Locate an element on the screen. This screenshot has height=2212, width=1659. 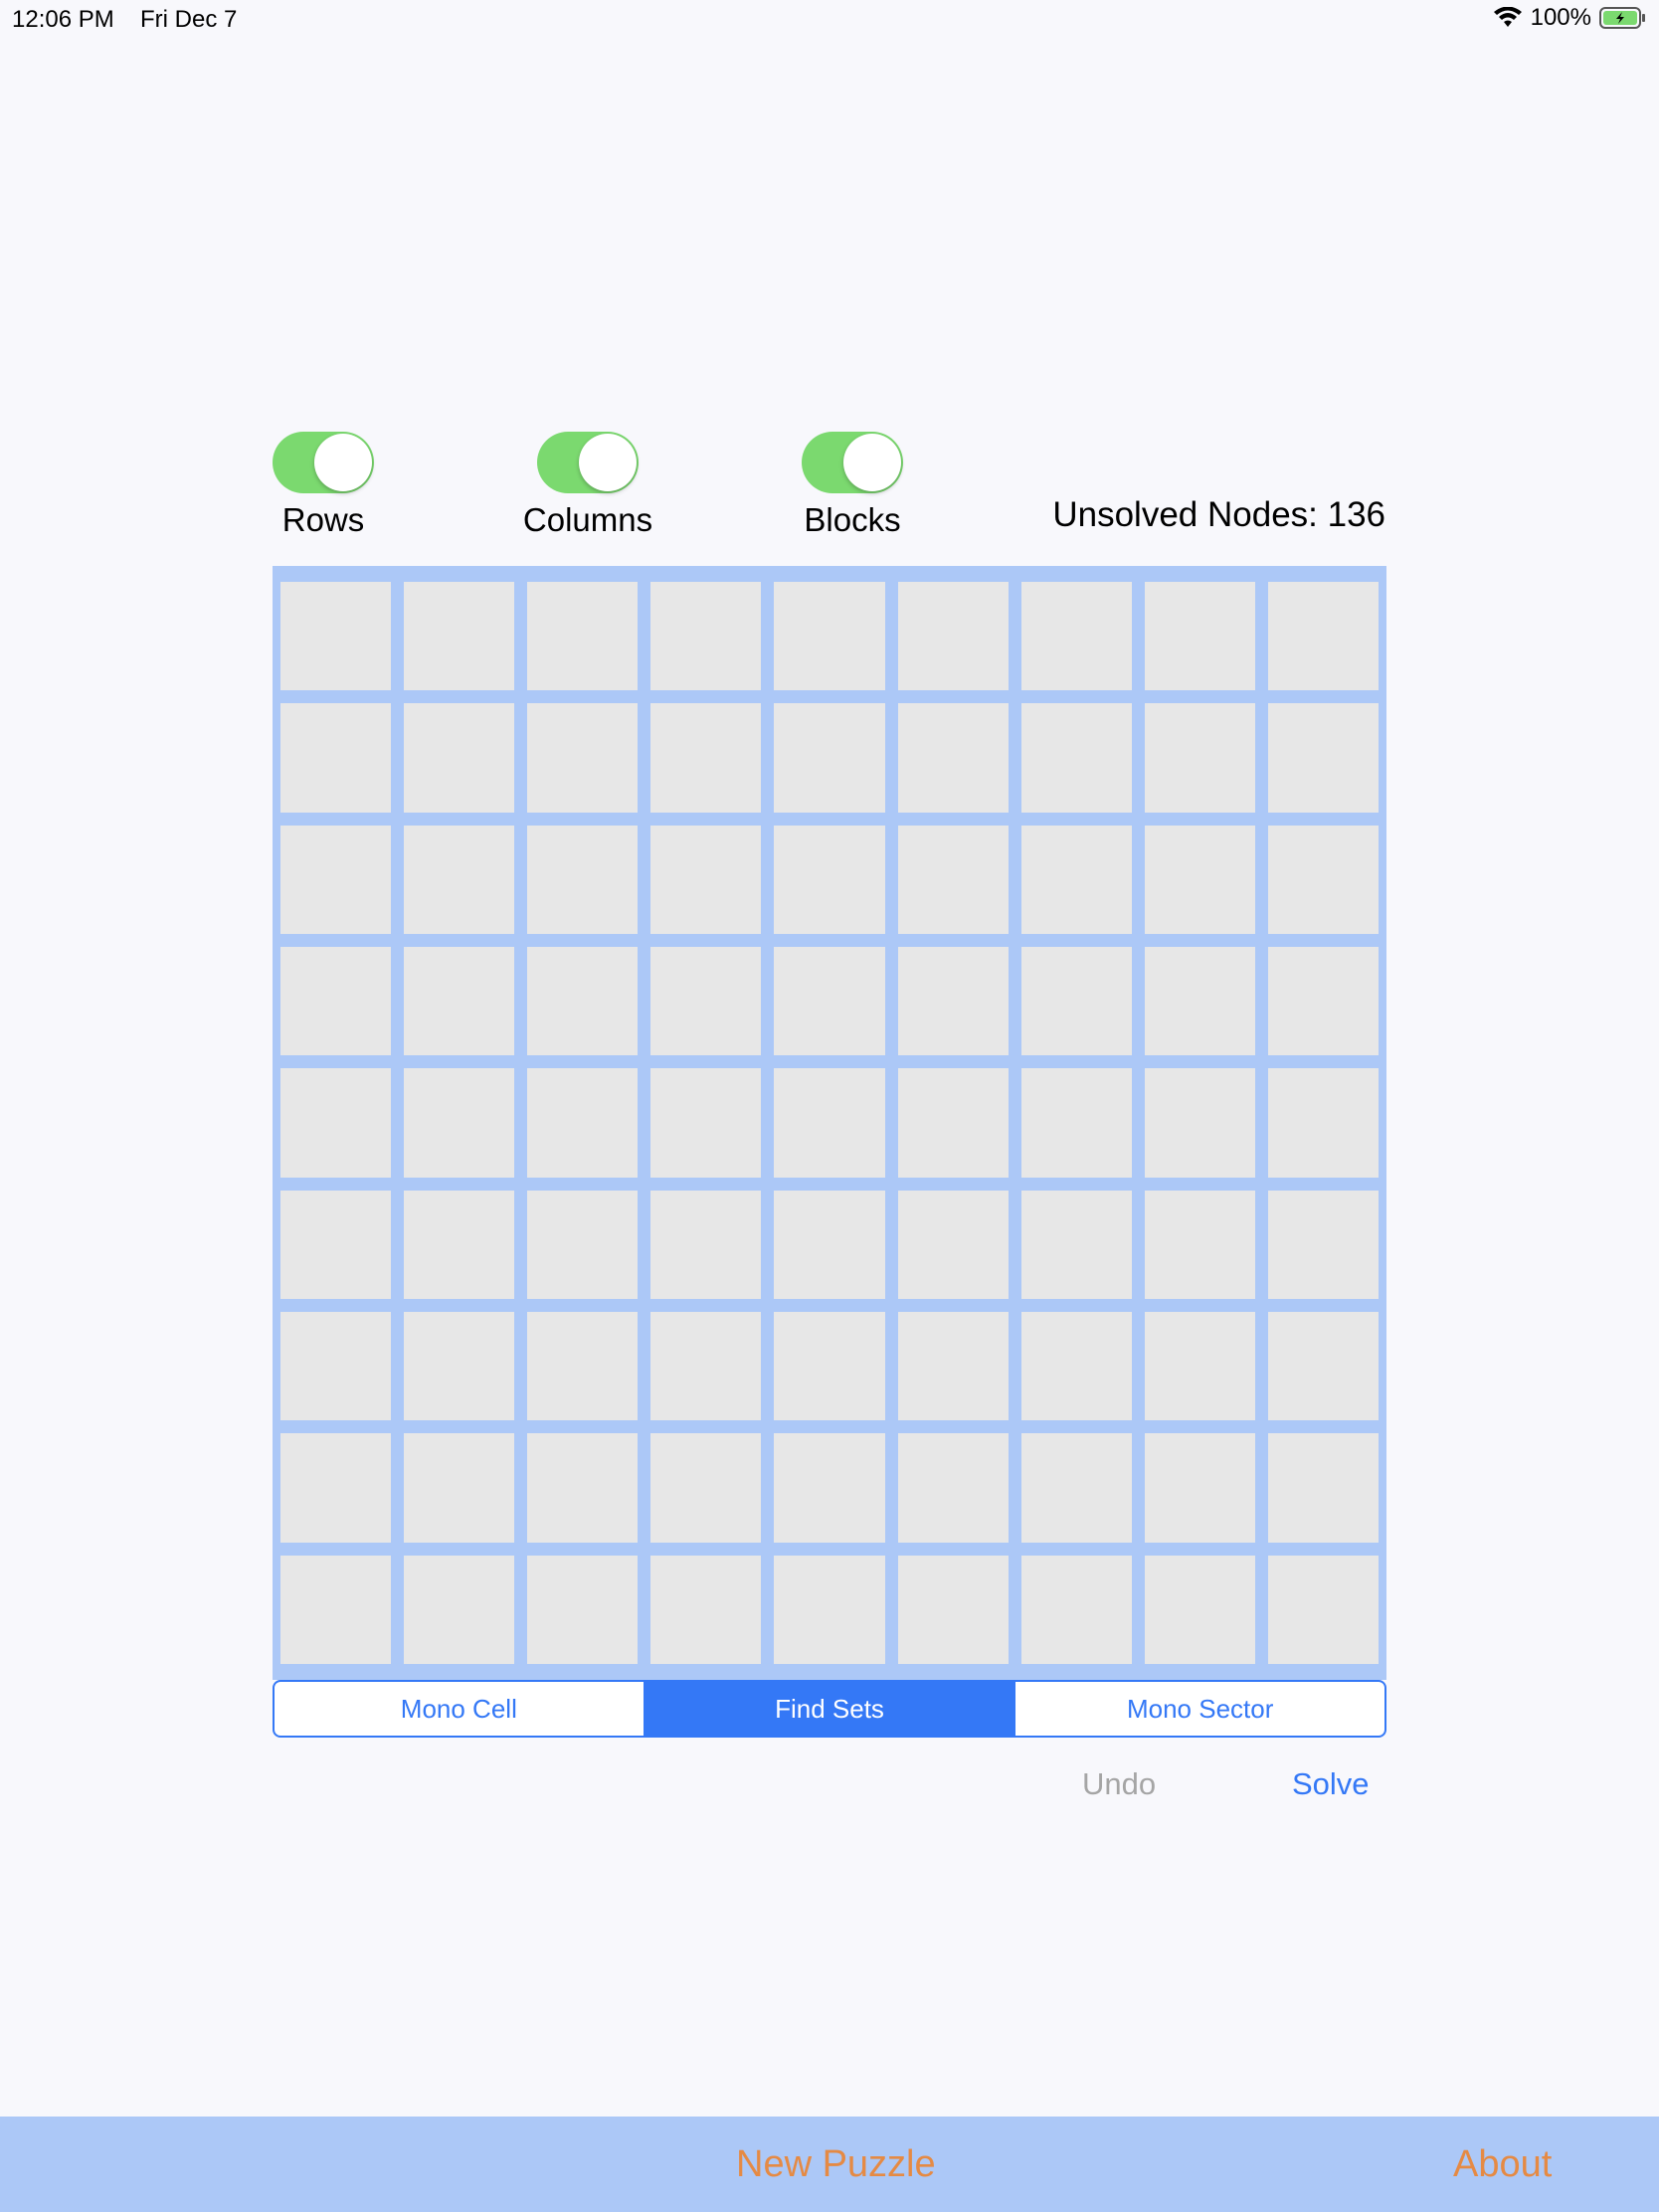
battery-icon is located at coordinates (1623, 18).